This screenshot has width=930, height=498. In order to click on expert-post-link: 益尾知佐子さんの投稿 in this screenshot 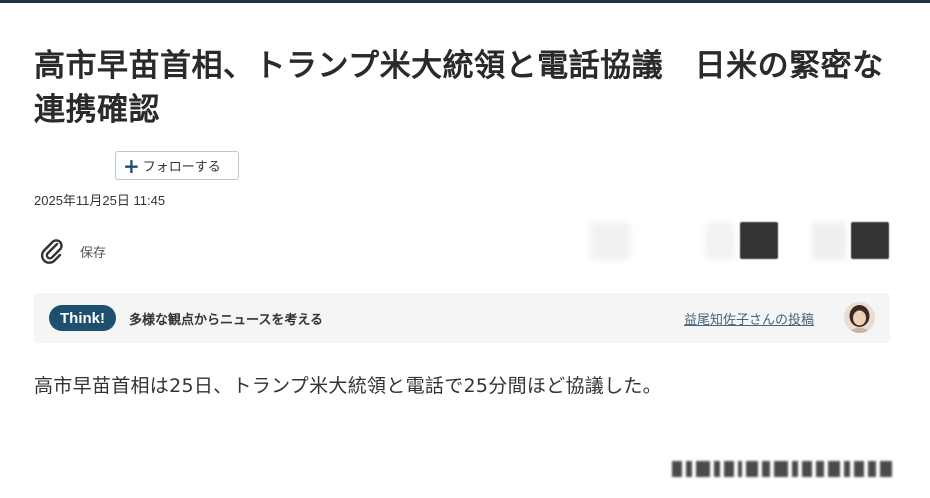, I will do `click(749, 318)`.